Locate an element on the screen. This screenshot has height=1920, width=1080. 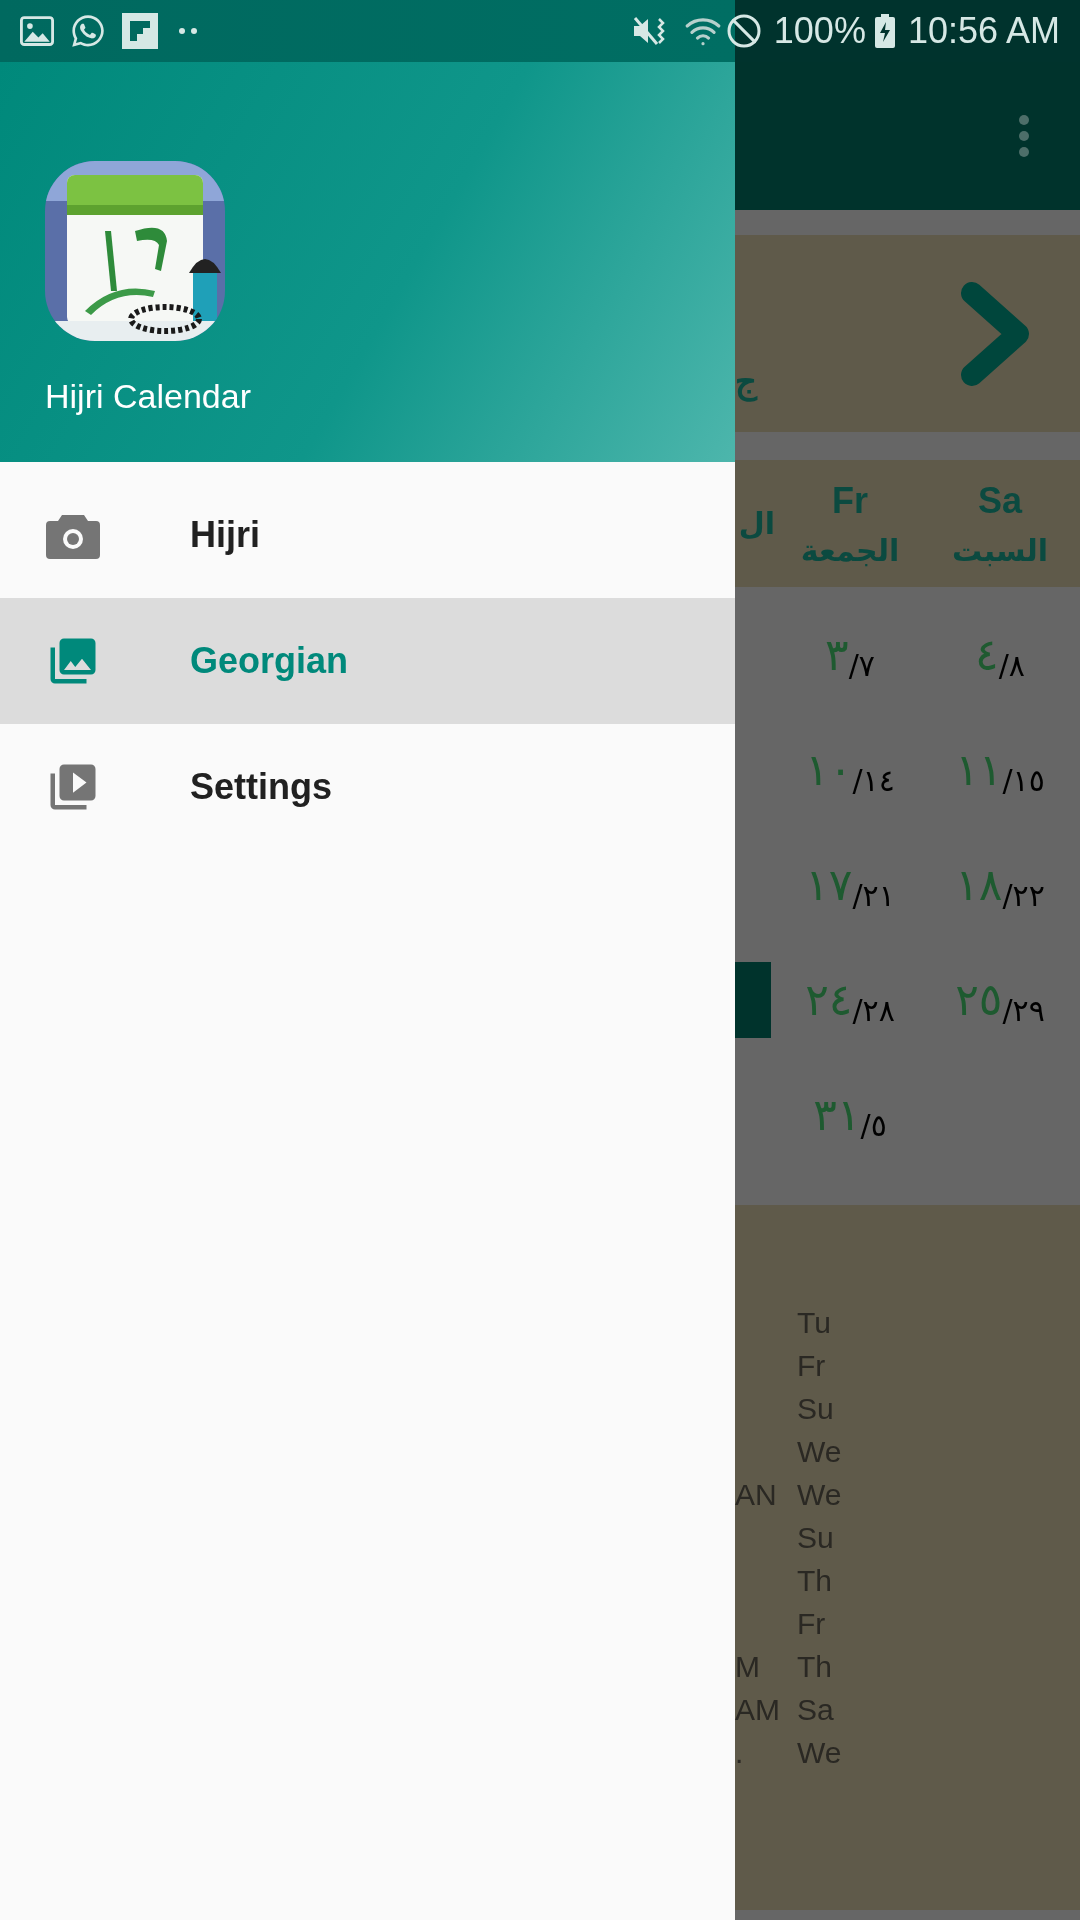
weekday-arabic-label: السبت is located at coordinates (1000, 551).